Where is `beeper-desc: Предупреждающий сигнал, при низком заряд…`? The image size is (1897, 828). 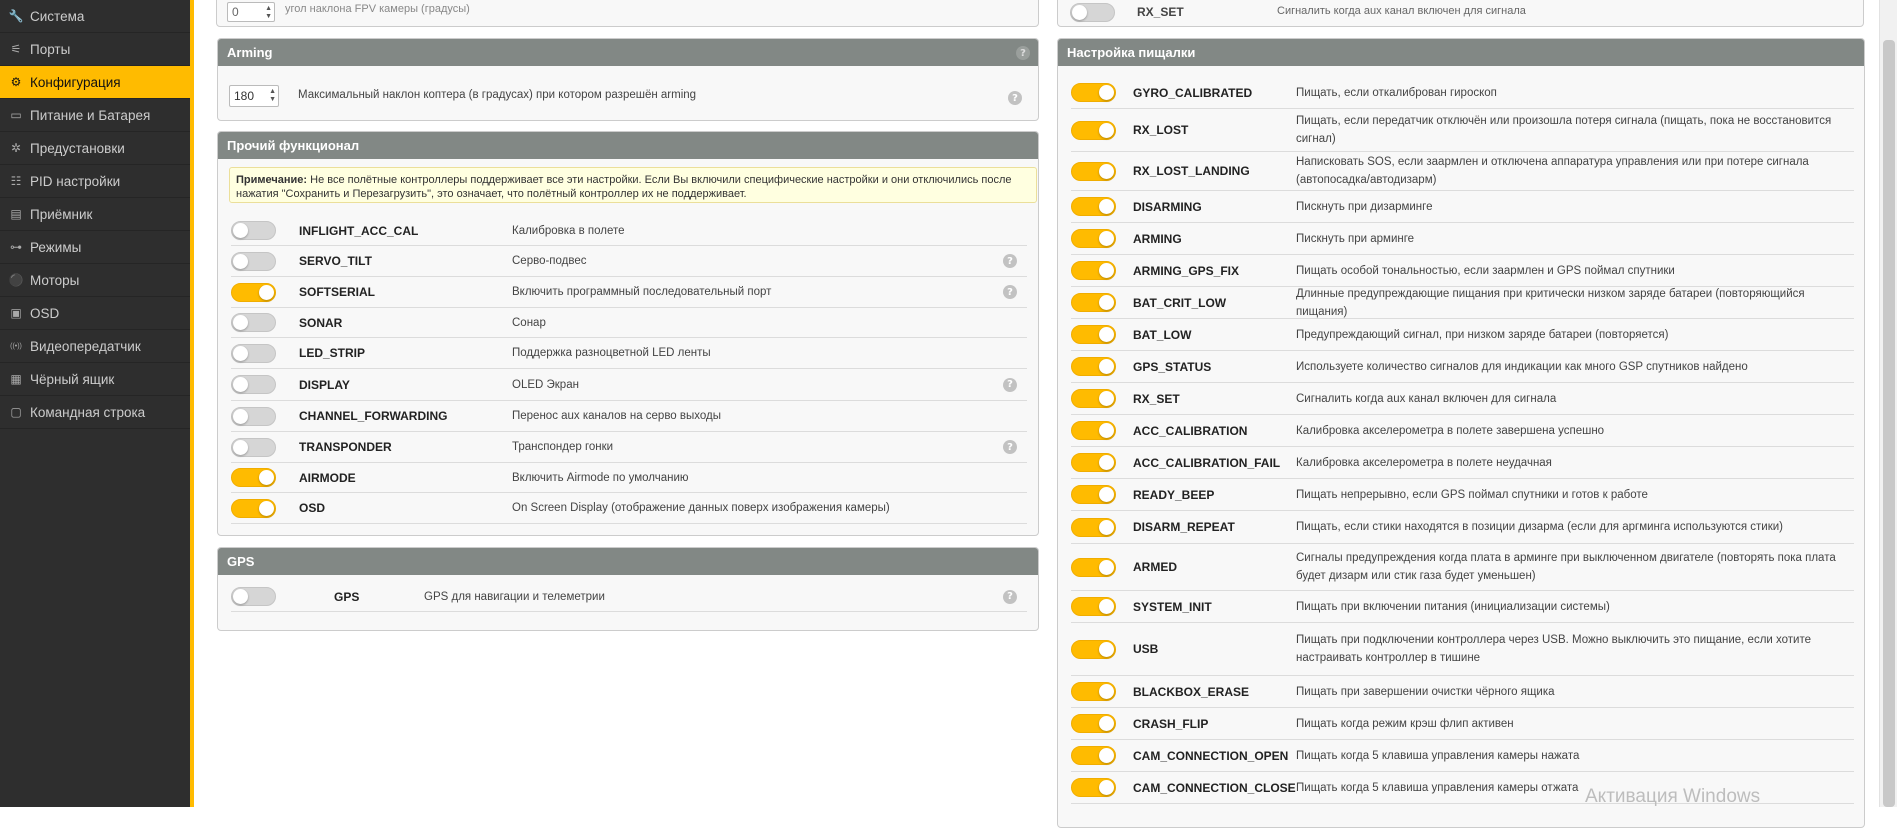
beeper-desc: Предупреждающий сигнал, при низком заряд… is located at coordinates (1482, 334).